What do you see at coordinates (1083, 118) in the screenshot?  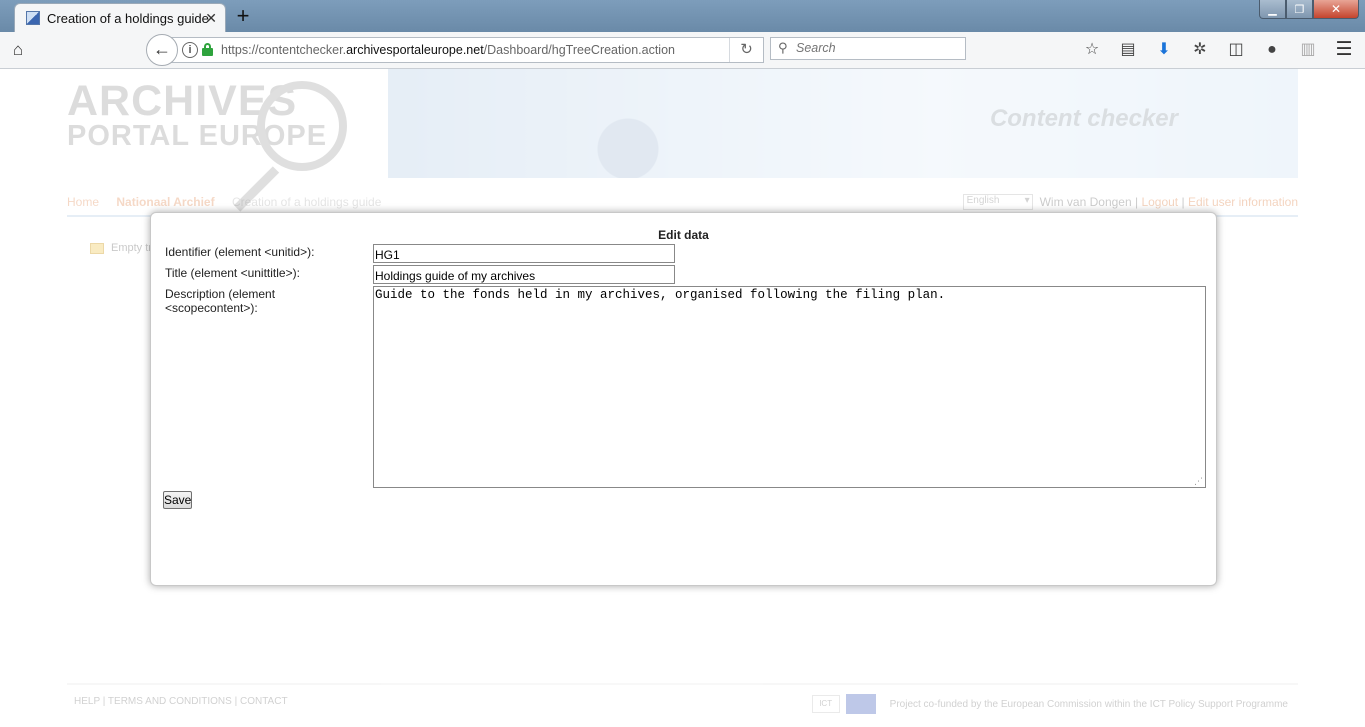 I see `banner-title: Content checker` at bounding box center [1083, 118].